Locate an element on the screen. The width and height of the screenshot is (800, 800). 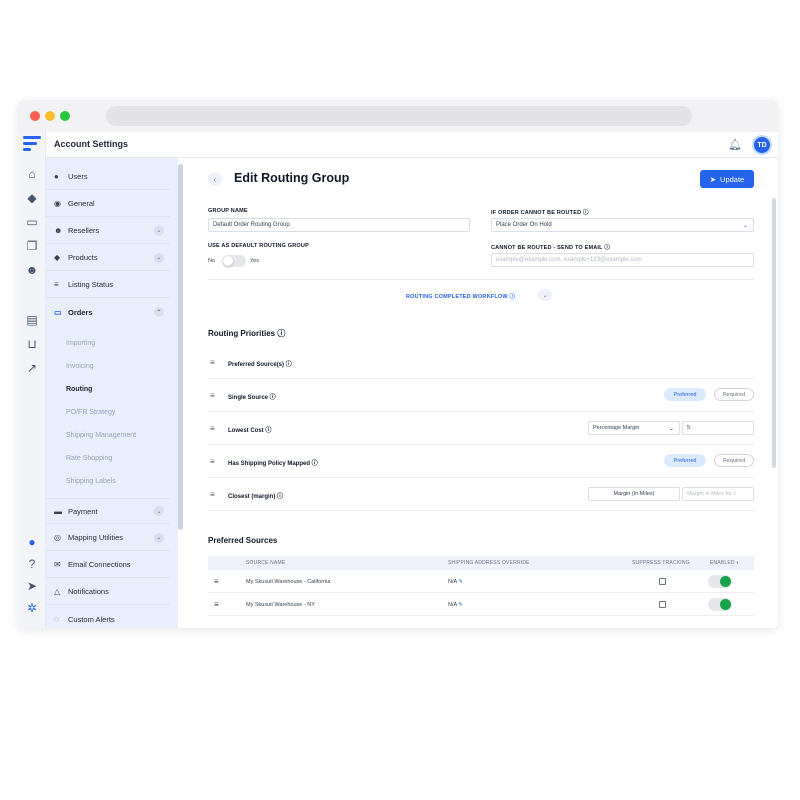
home-icon: ⌂ is located at coordinates (32, 174).